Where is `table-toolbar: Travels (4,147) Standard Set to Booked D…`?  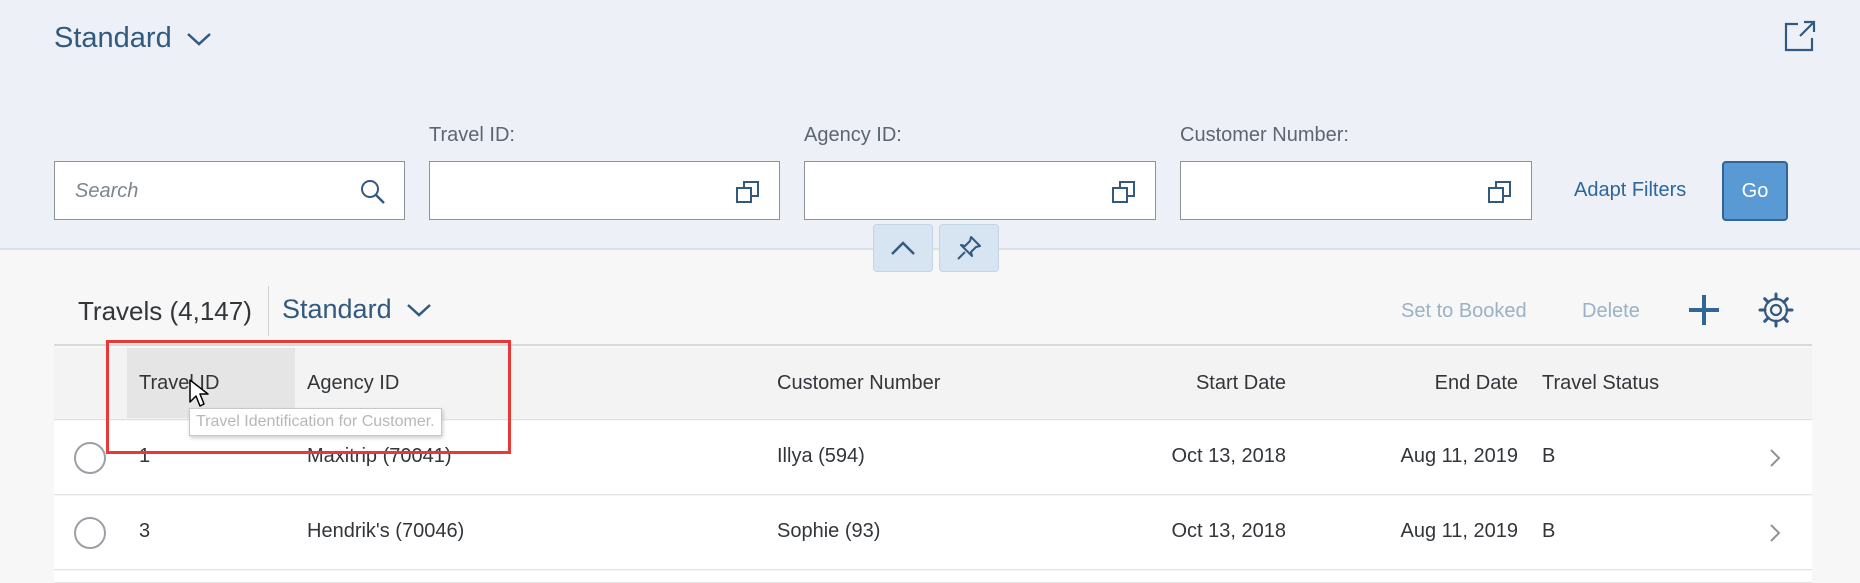
table-toolbar: Travels (4,147) Standard Set to Booked D… is located at coordinates (933, 311).